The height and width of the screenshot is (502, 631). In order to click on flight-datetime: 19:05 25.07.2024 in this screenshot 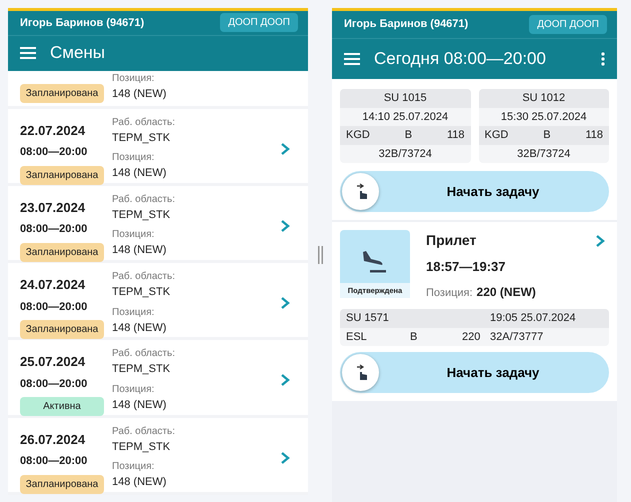, I will do `click(533, 318)`.